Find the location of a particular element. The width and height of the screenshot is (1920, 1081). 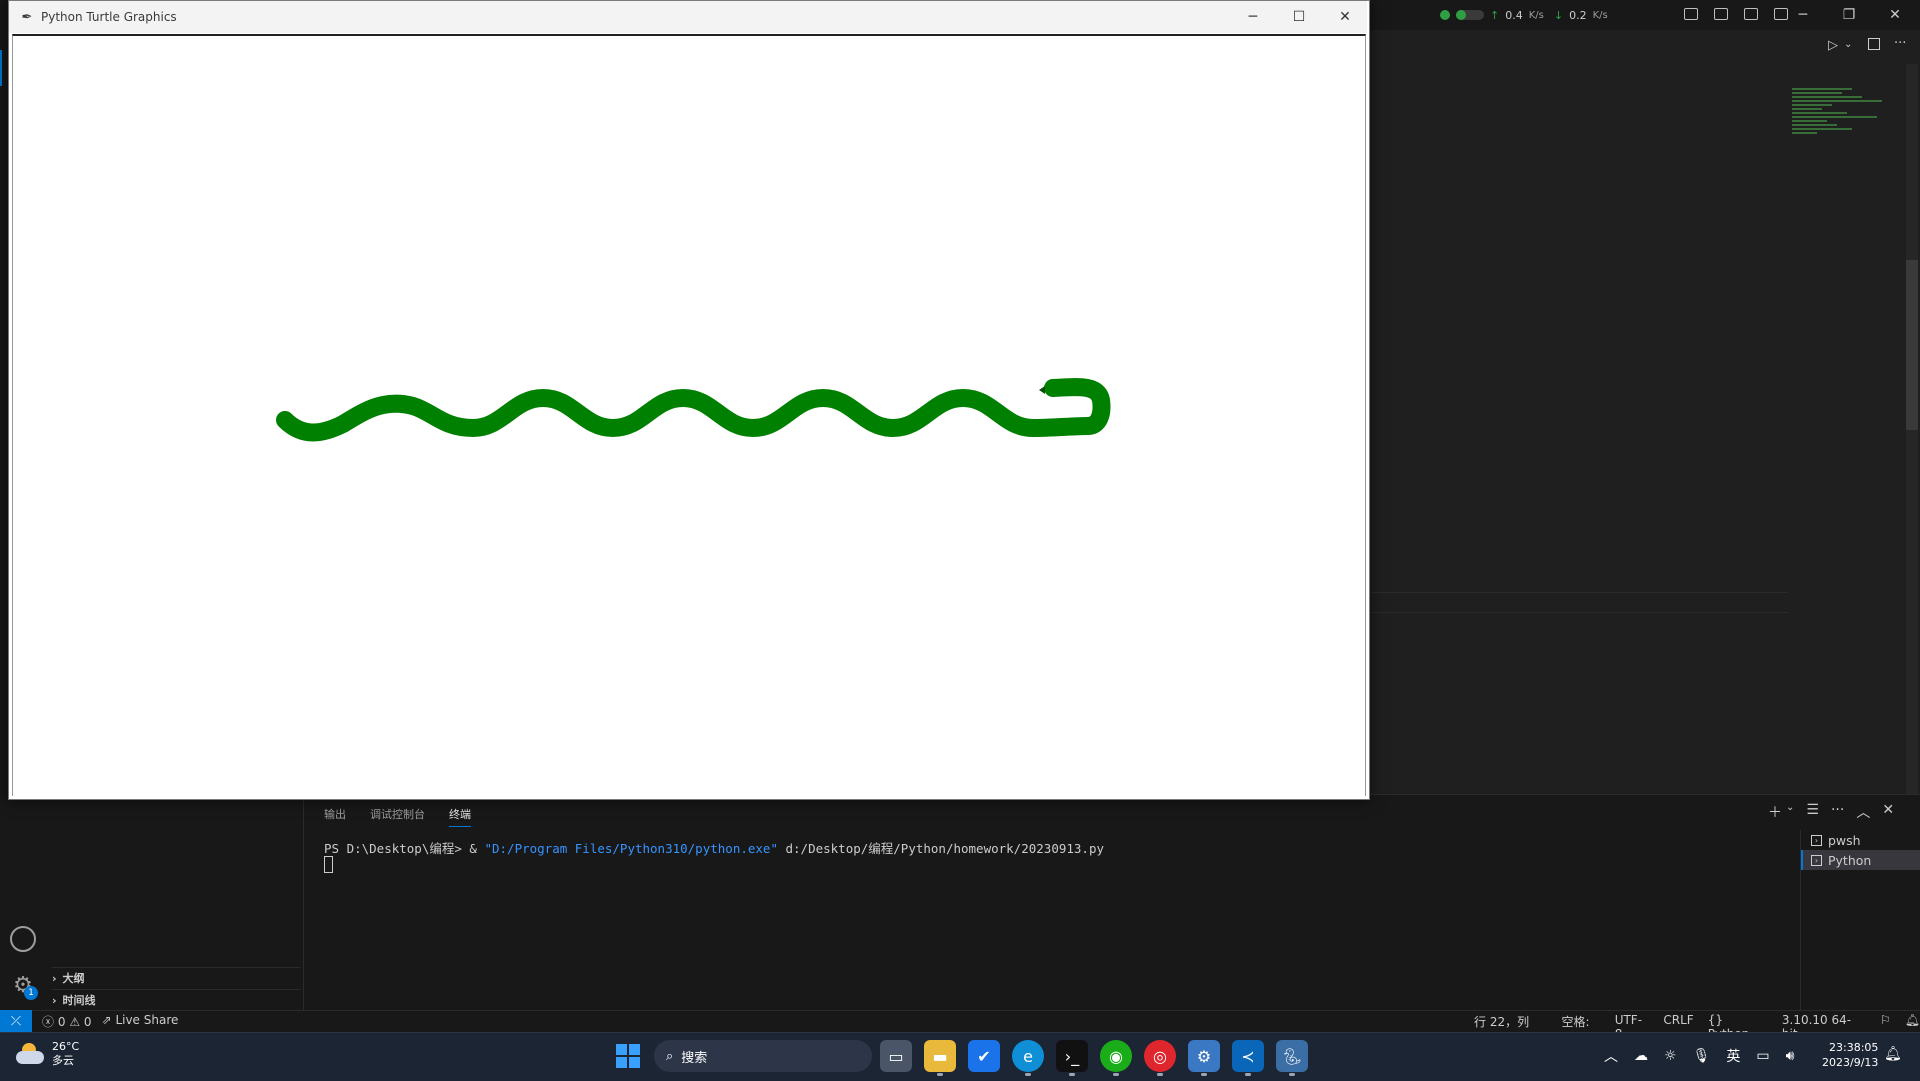

terminal-item-label: pwsh is located at coordinates (1844, 840).